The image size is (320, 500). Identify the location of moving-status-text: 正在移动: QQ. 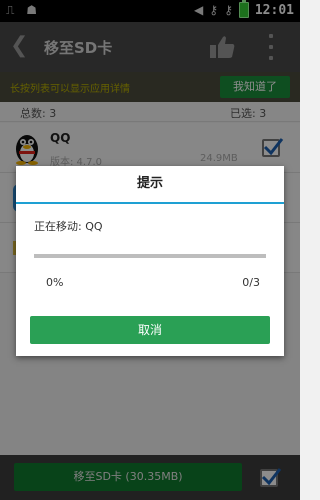
(68, 226).